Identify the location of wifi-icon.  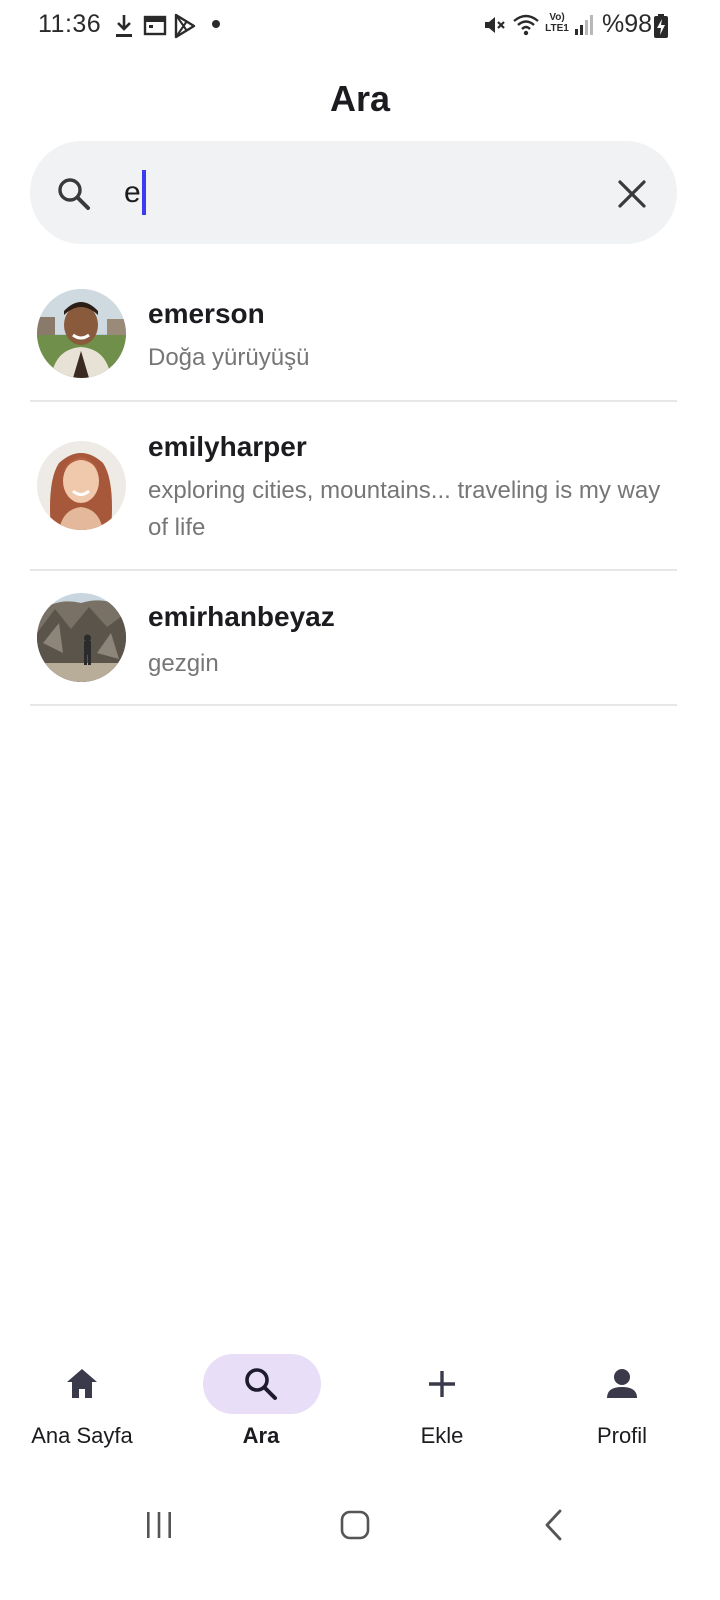
(526, 25).